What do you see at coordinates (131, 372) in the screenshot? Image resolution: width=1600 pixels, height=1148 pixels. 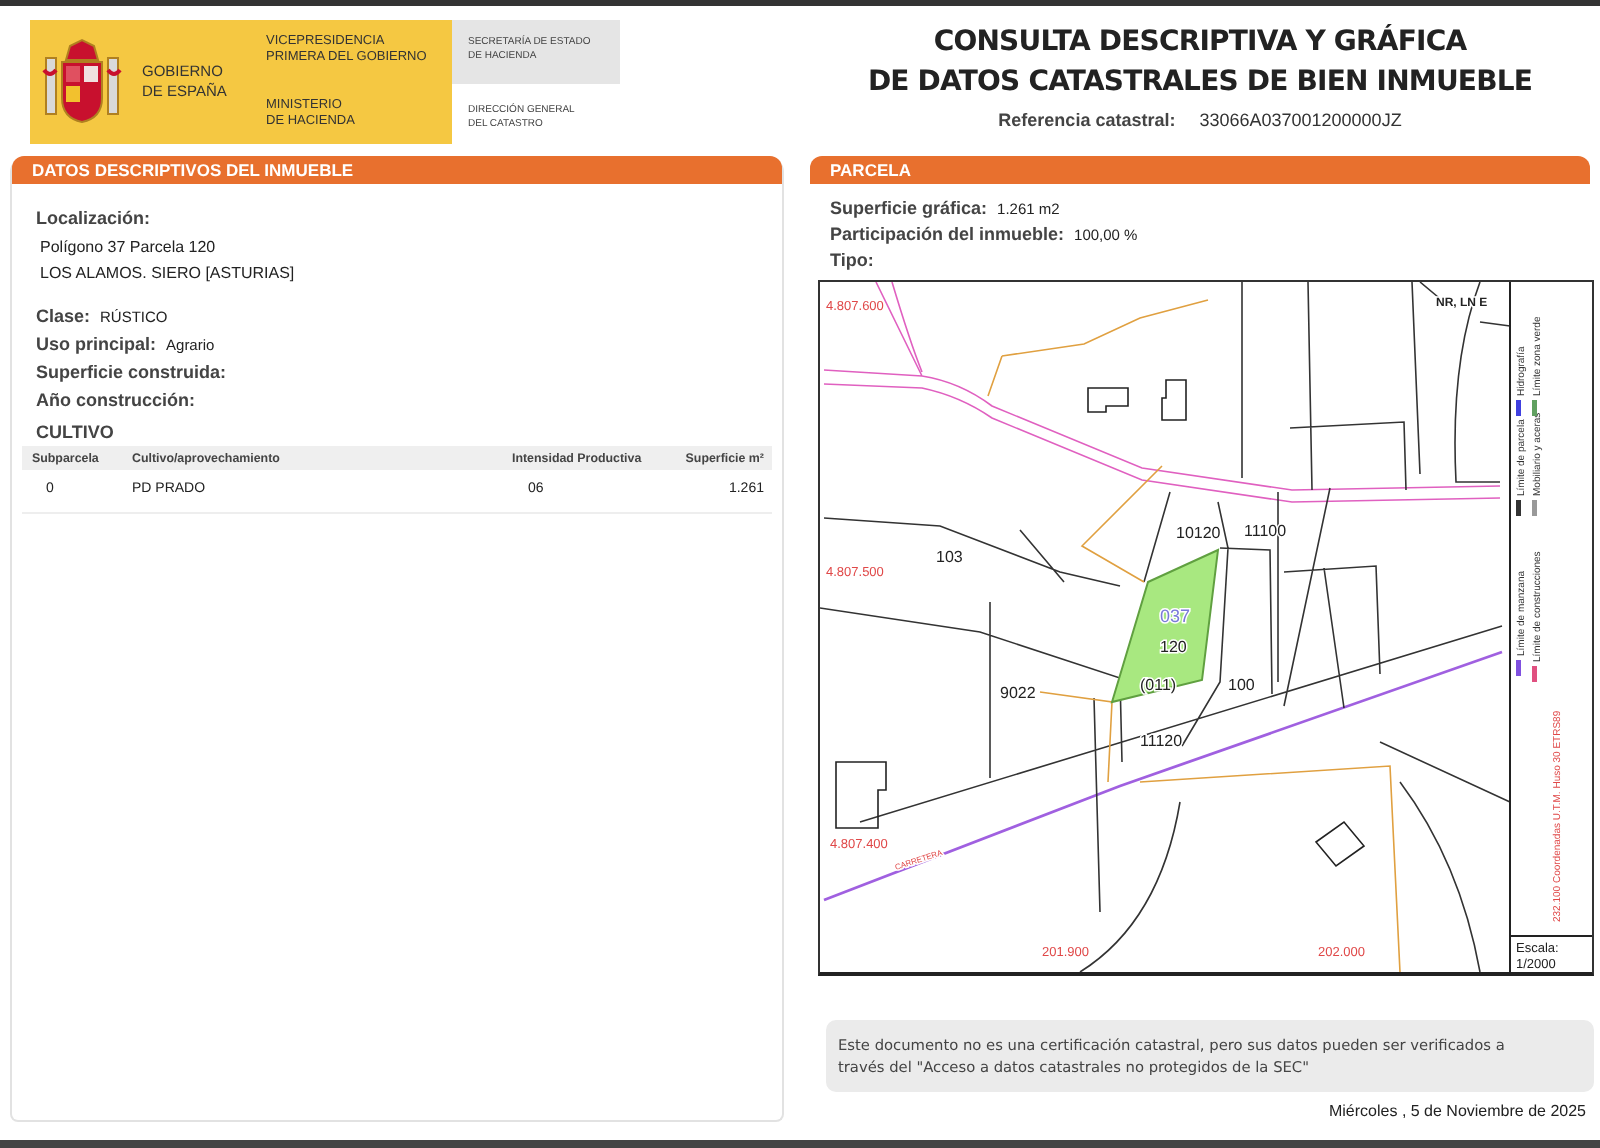 I see `field-label: Superficie construida:` at bounding box center [131, 372].